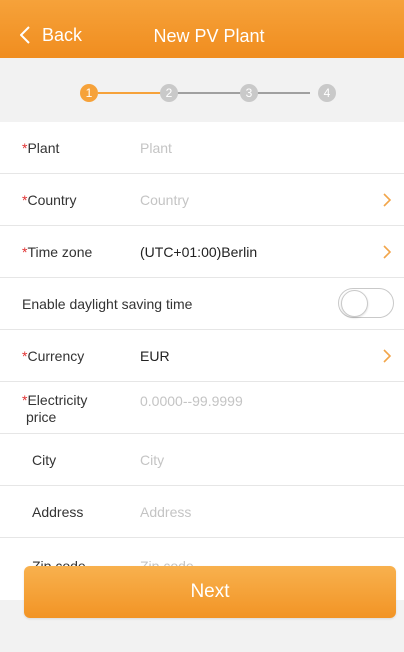 This screenshot has width=404, height=652. Describe the element at coordinates (89, 93) in the screenshot. I see `step-1: 1` at that location.